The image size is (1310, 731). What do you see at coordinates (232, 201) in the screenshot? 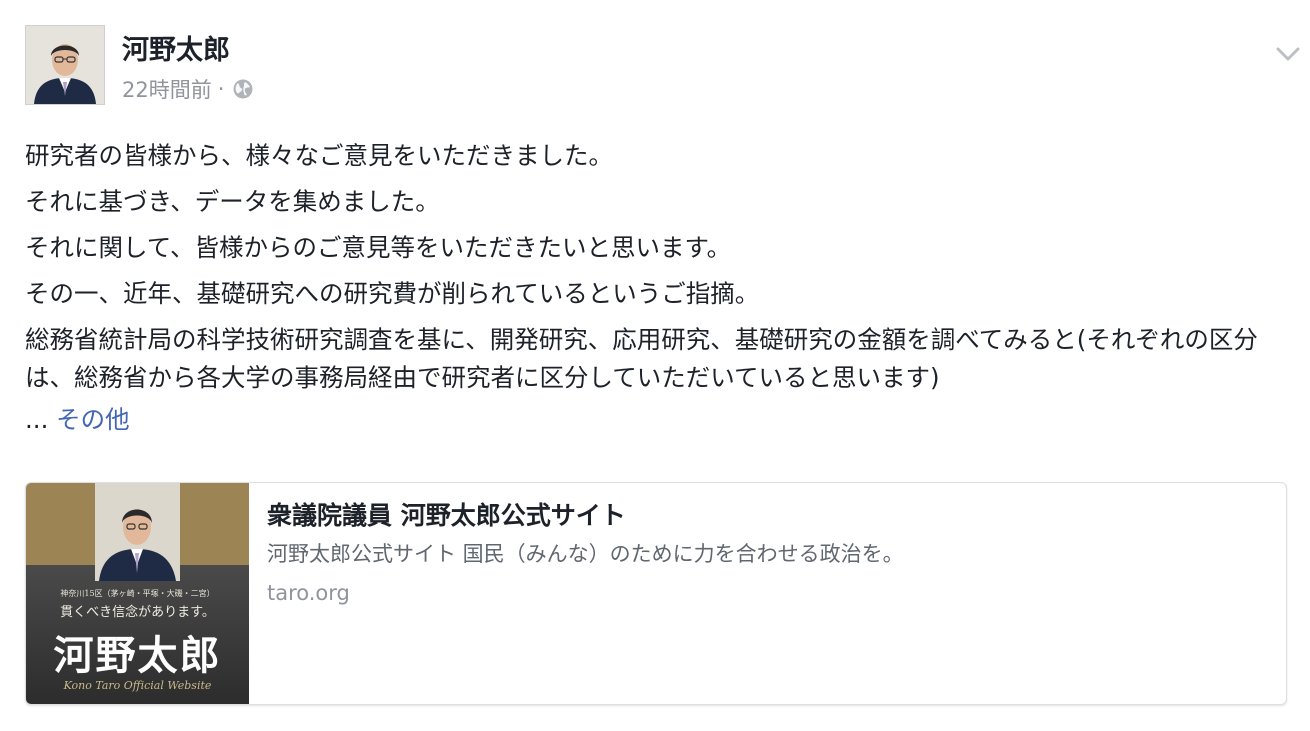
I see `post-paragraph: それに基づき、データを集めました。` at bounding box center [232, 201].